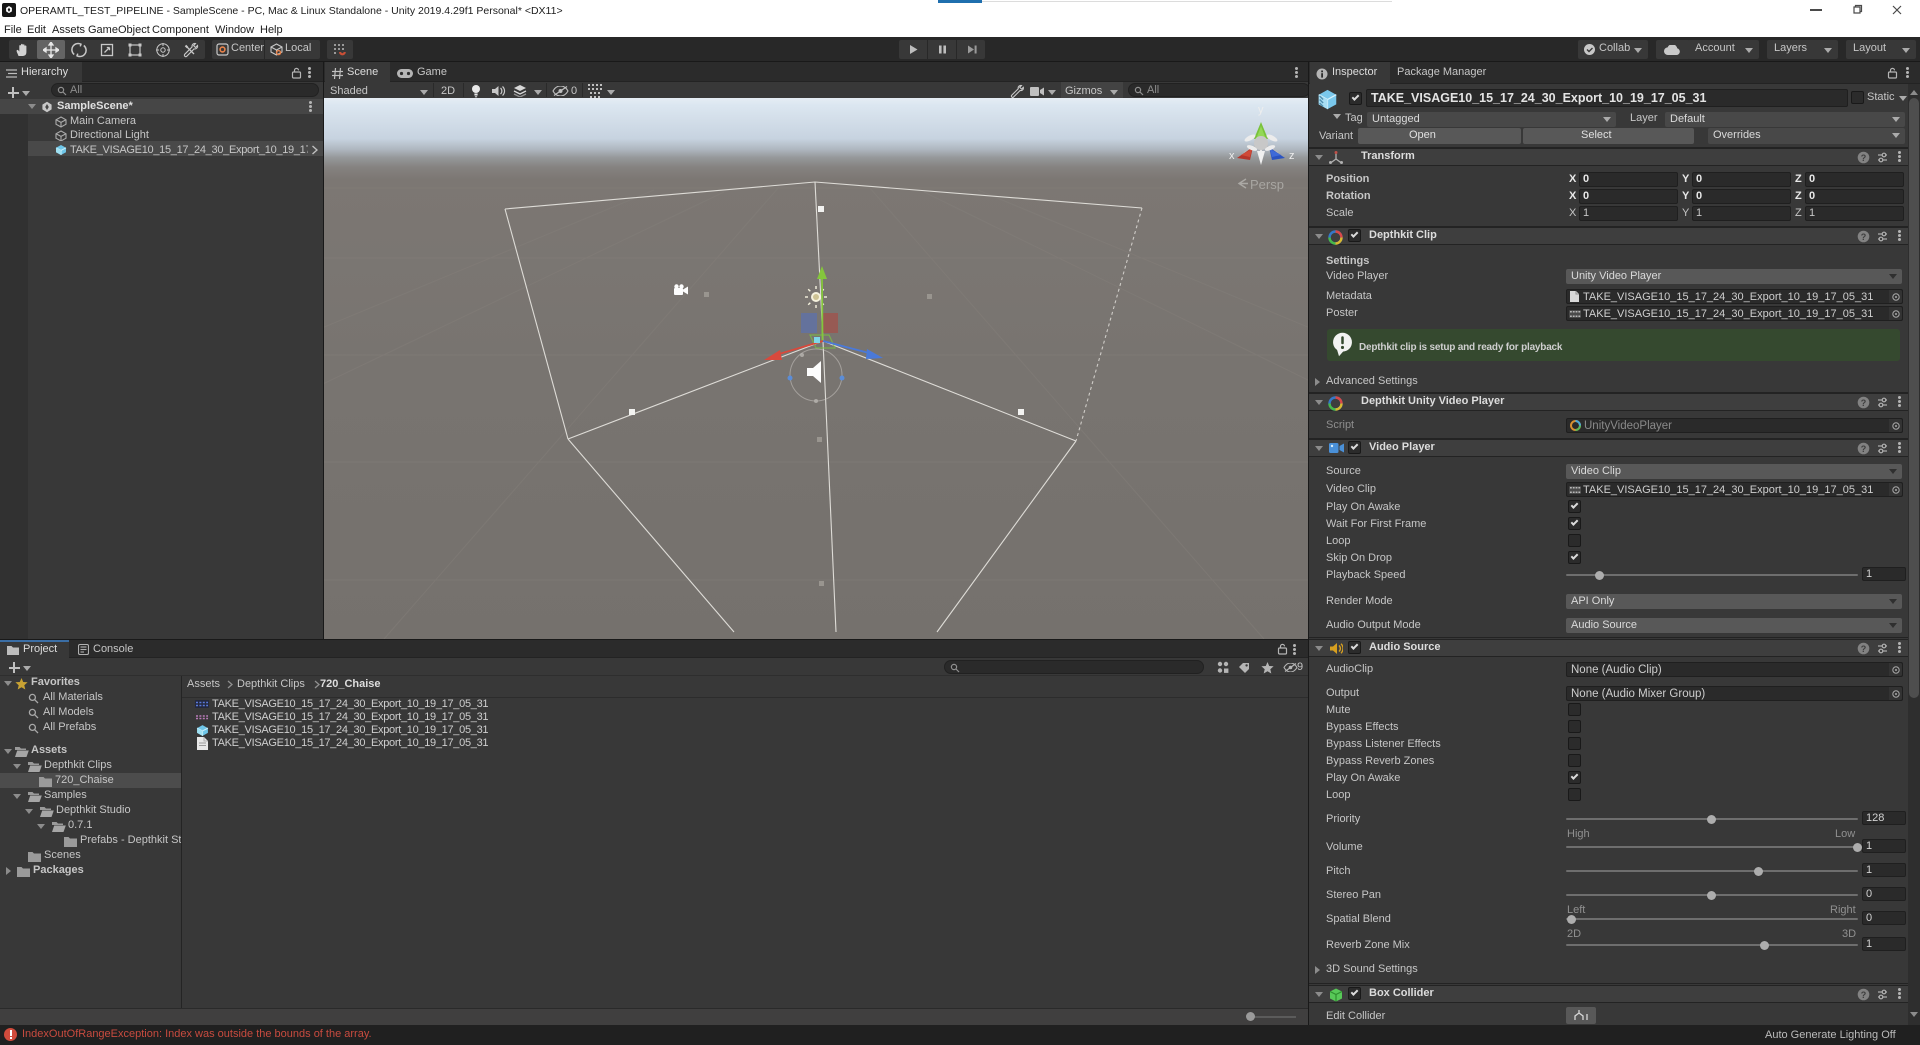 The width and height of the screenshot is (1920, 1045). I want to click on svg-text: x, so click(1232, 156).